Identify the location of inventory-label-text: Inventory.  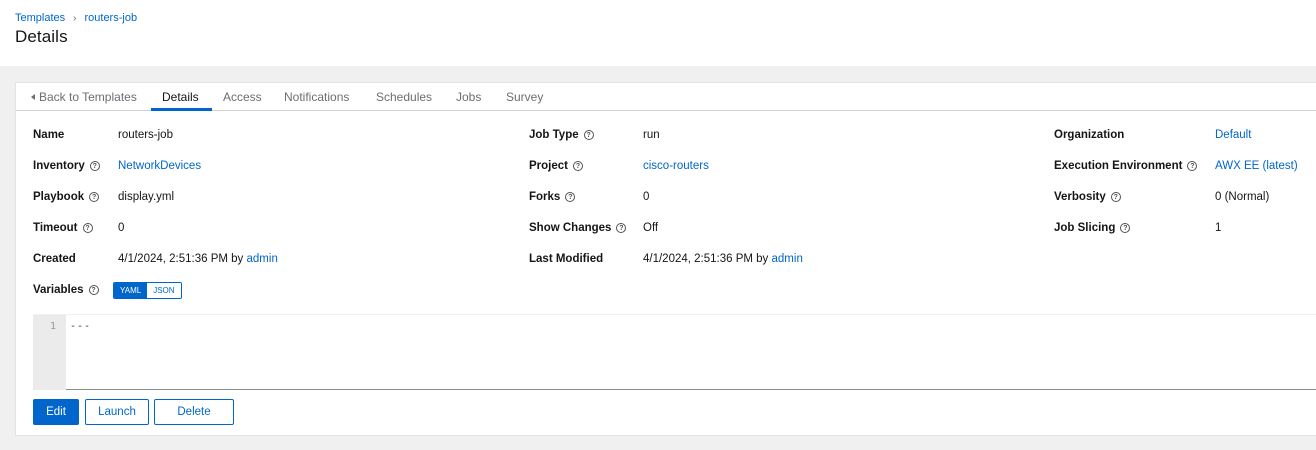
(59, 166).